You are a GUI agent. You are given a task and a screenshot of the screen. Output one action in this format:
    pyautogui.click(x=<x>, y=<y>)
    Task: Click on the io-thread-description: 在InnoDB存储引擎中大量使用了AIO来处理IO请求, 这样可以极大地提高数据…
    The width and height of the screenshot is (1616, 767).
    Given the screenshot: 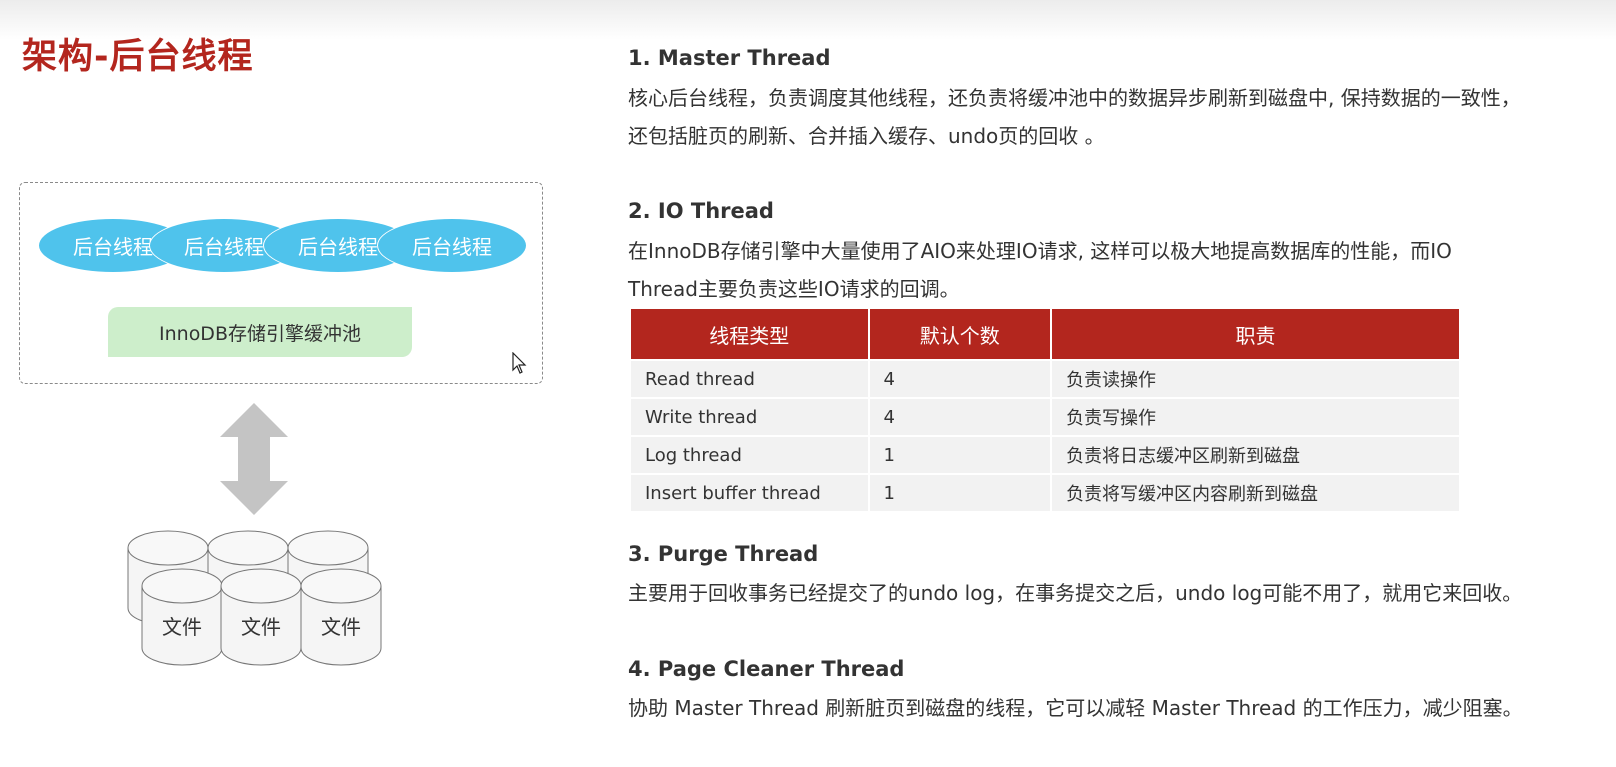 What is the action you would take?
    pyautogui.click(x=1115, y=270)
    